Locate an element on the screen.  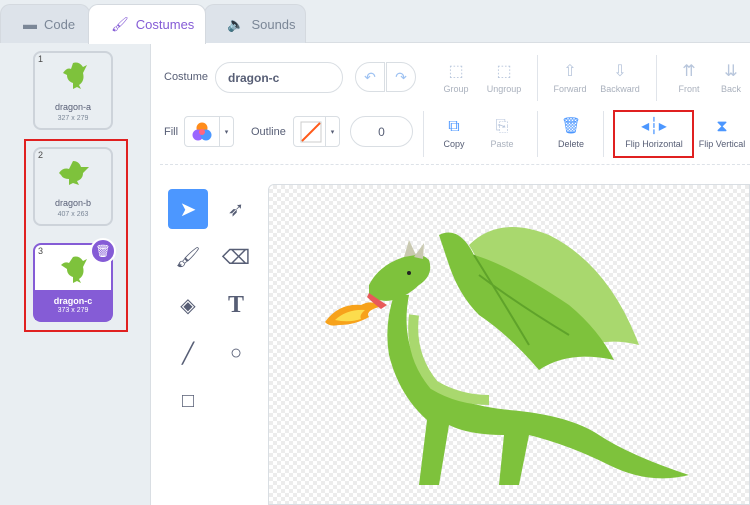
paste-button: ⎘ Paste is located at coordinates (502, 132).